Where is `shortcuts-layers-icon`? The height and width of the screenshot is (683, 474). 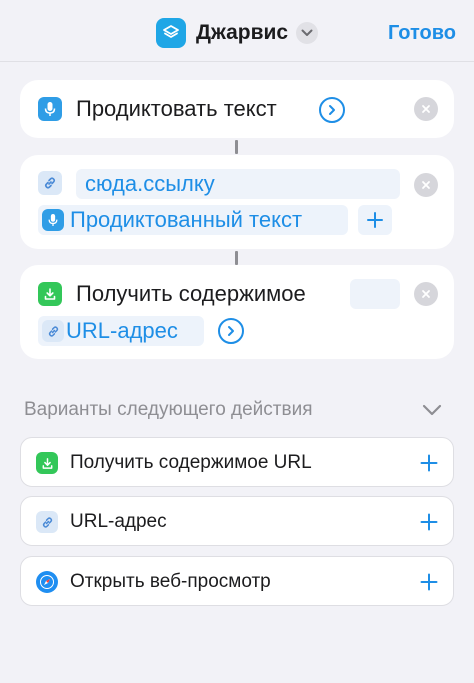
shortcuts-layers-icon is located at coordinates (171, 33).